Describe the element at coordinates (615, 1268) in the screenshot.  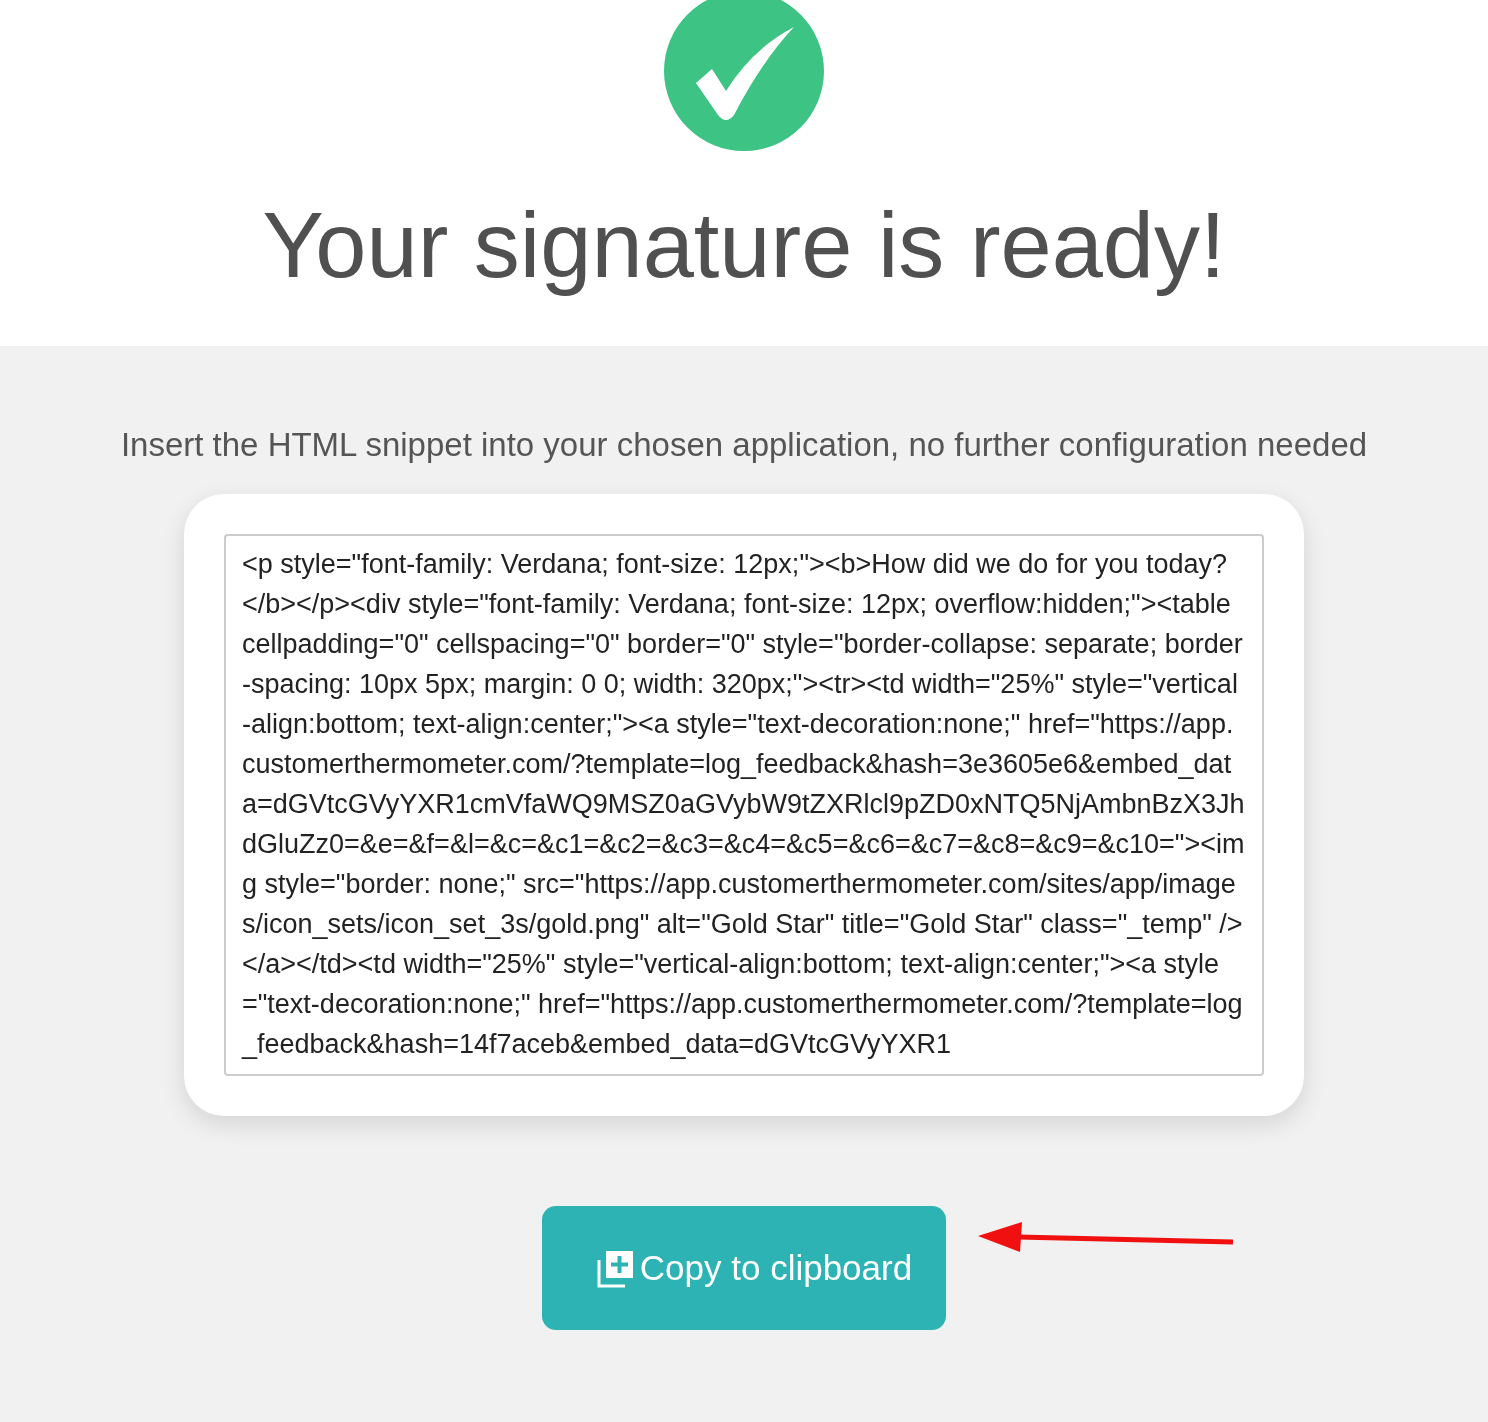
I see `copy-icon` at that location.